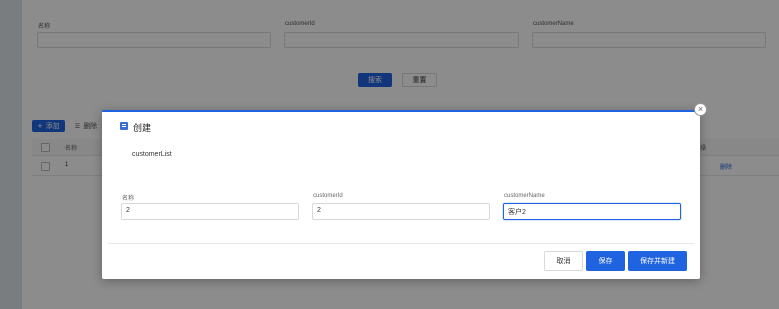  What do you see at coordinates (657, 261) in the screenshot?
I see `save-and-new-button: 保存并新建` at bounding box center [657, 261].